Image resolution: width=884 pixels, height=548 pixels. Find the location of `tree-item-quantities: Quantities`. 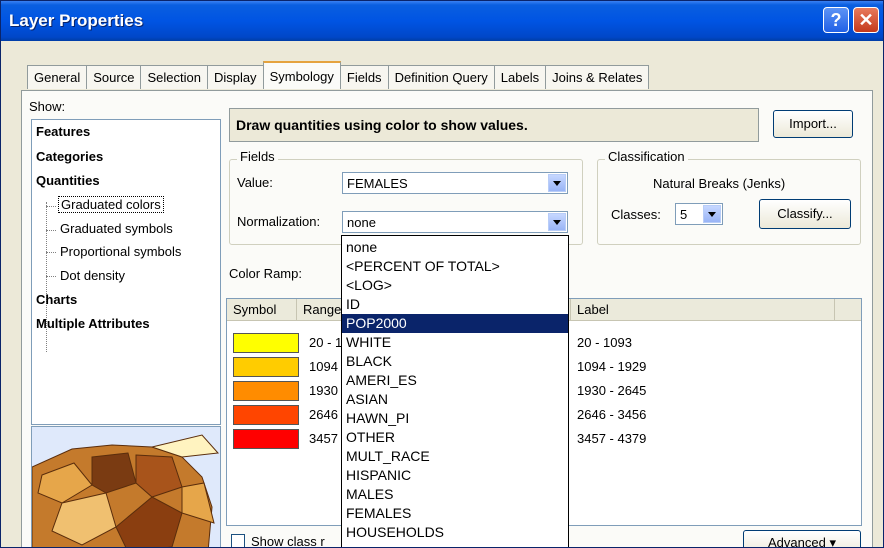

tree-item-quantities: Quantities is located at coordinates (68, 180).